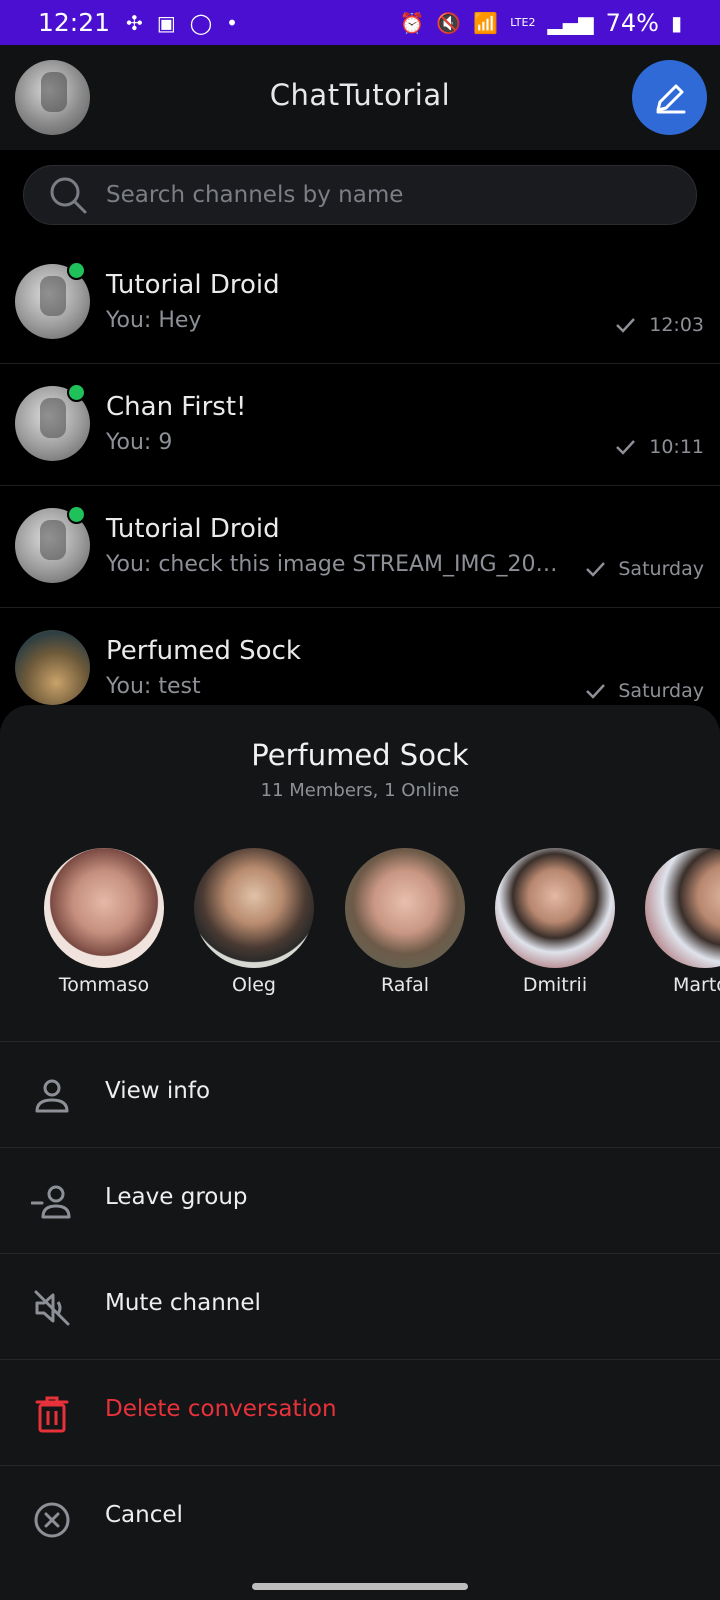  What do you see at coordinates (51, 1202) in the screenshot?
I see `leave-group-icon` at bounding box center [51, 1202].